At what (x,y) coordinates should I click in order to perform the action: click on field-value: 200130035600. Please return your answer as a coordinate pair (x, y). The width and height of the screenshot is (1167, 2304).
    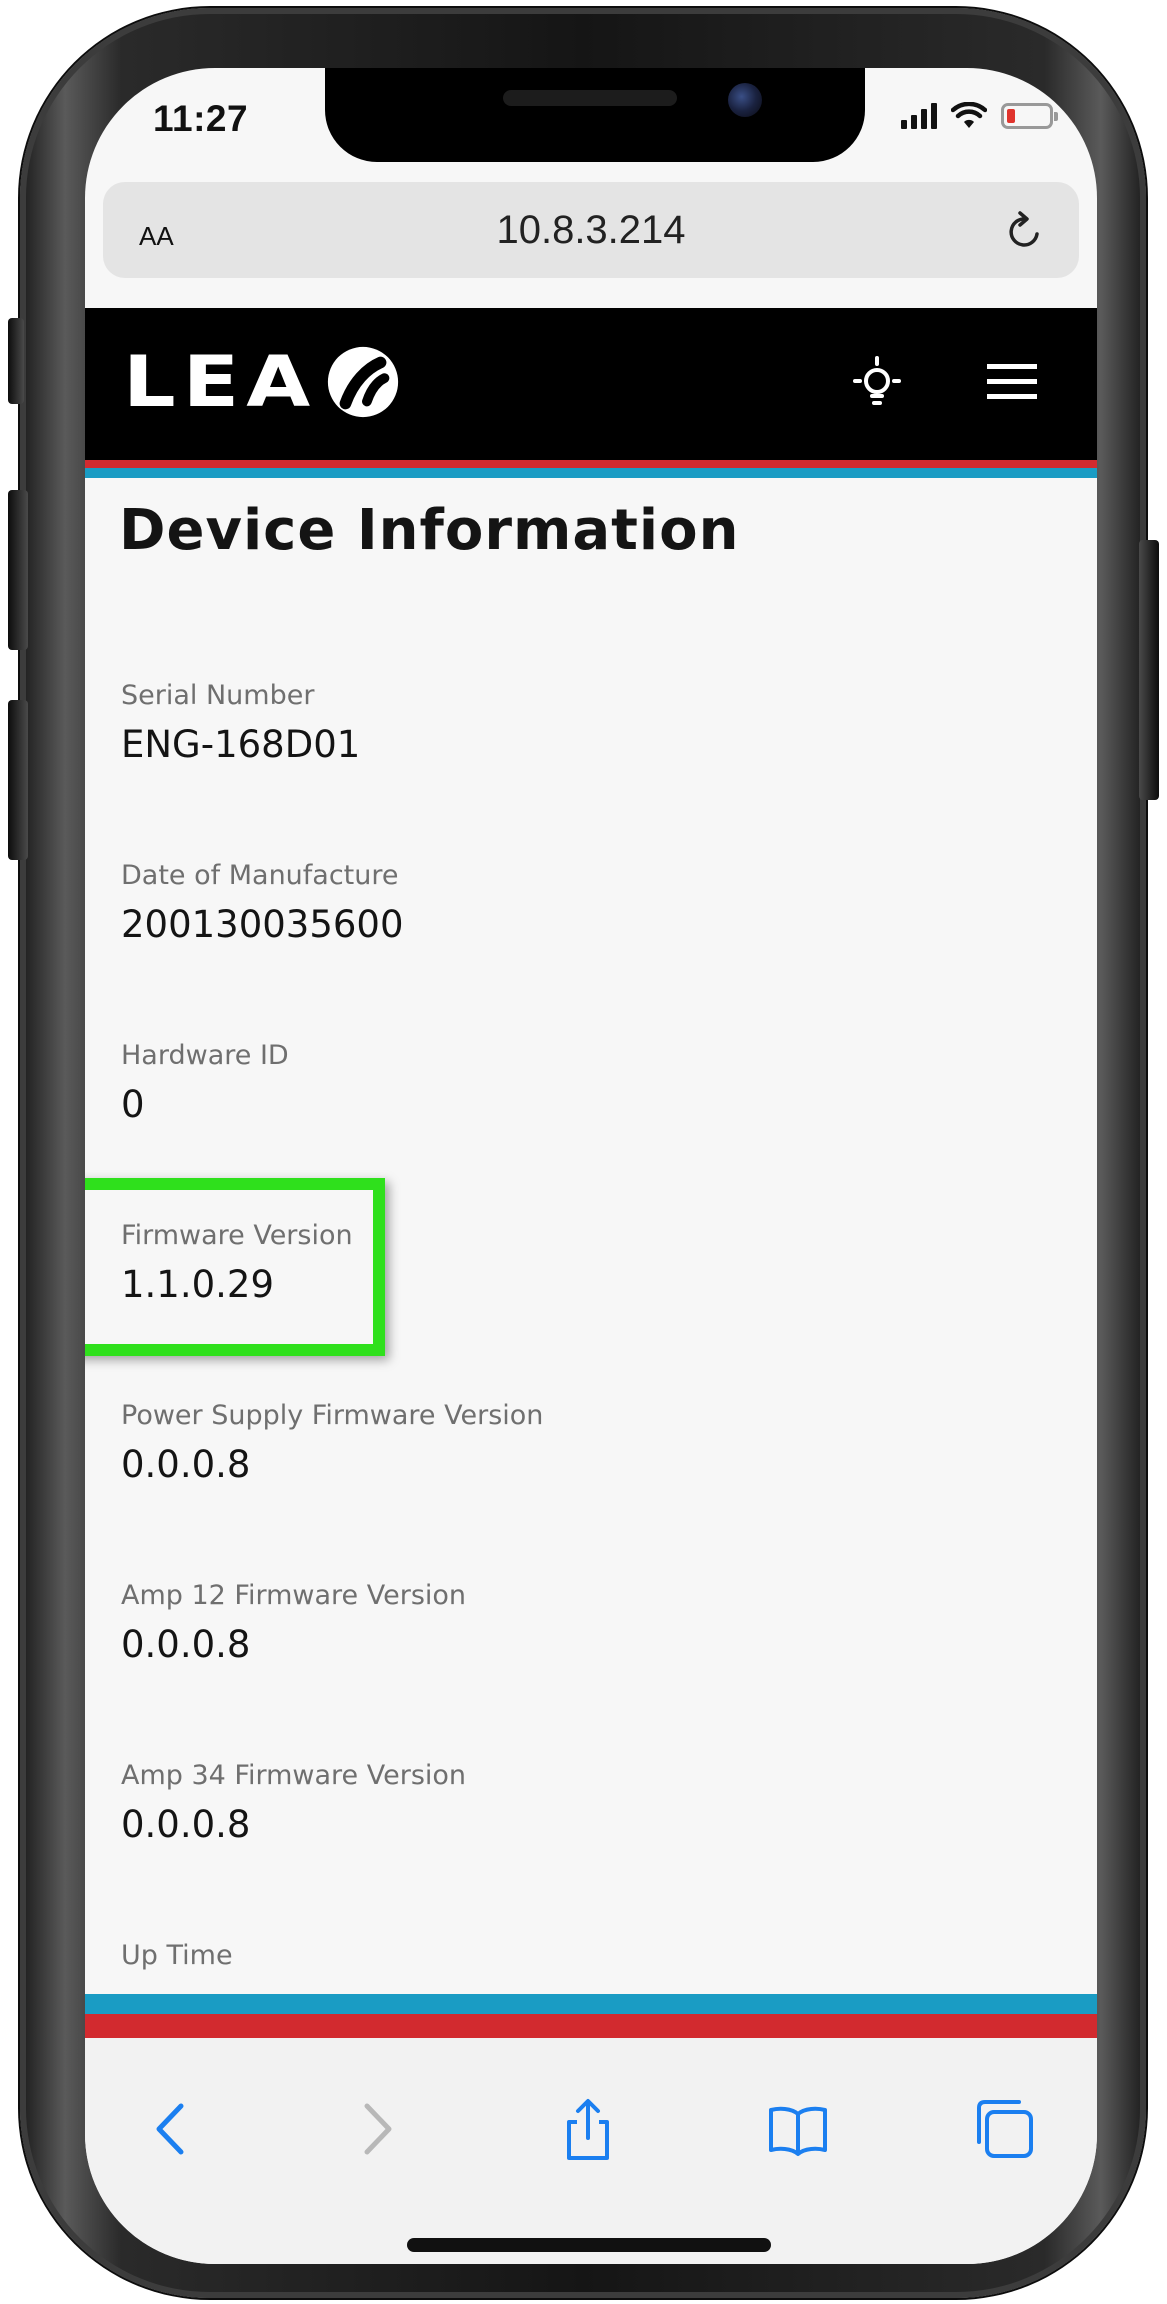
    Looking at the image, I should click on (262, 924).